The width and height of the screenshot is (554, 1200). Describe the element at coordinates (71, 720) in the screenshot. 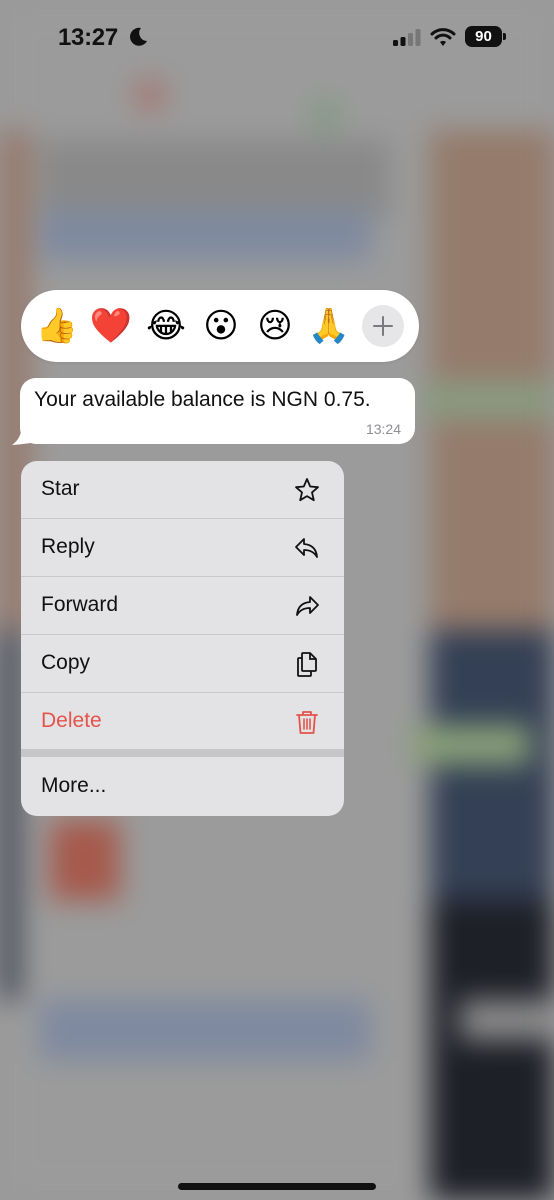

I see `menu-item-label: Delete` at that location.